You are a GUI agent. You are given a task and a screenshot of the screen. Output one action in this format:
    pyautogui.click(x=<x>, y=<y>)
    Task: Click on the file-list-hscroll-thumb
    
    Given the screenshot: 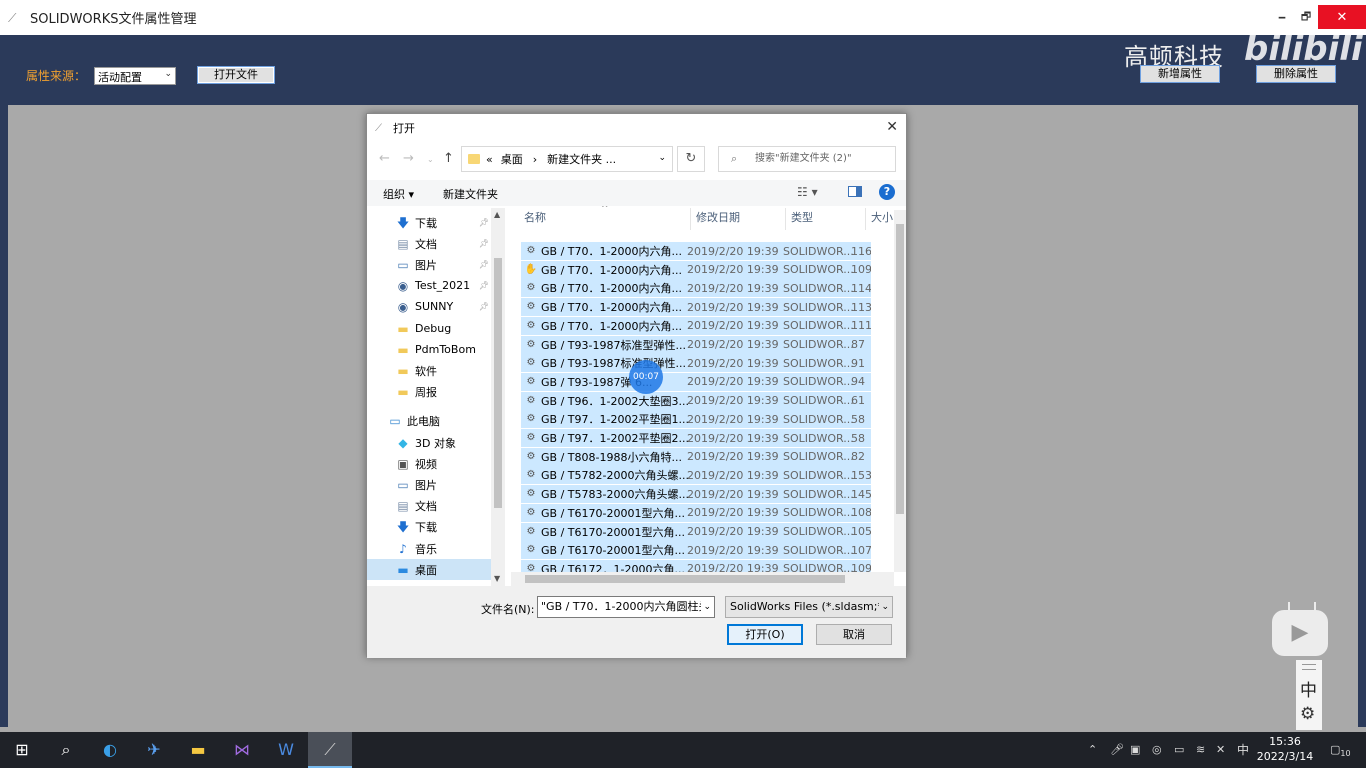 What is the action you would take?
    pyautogui.click(x=685, y=579)
    